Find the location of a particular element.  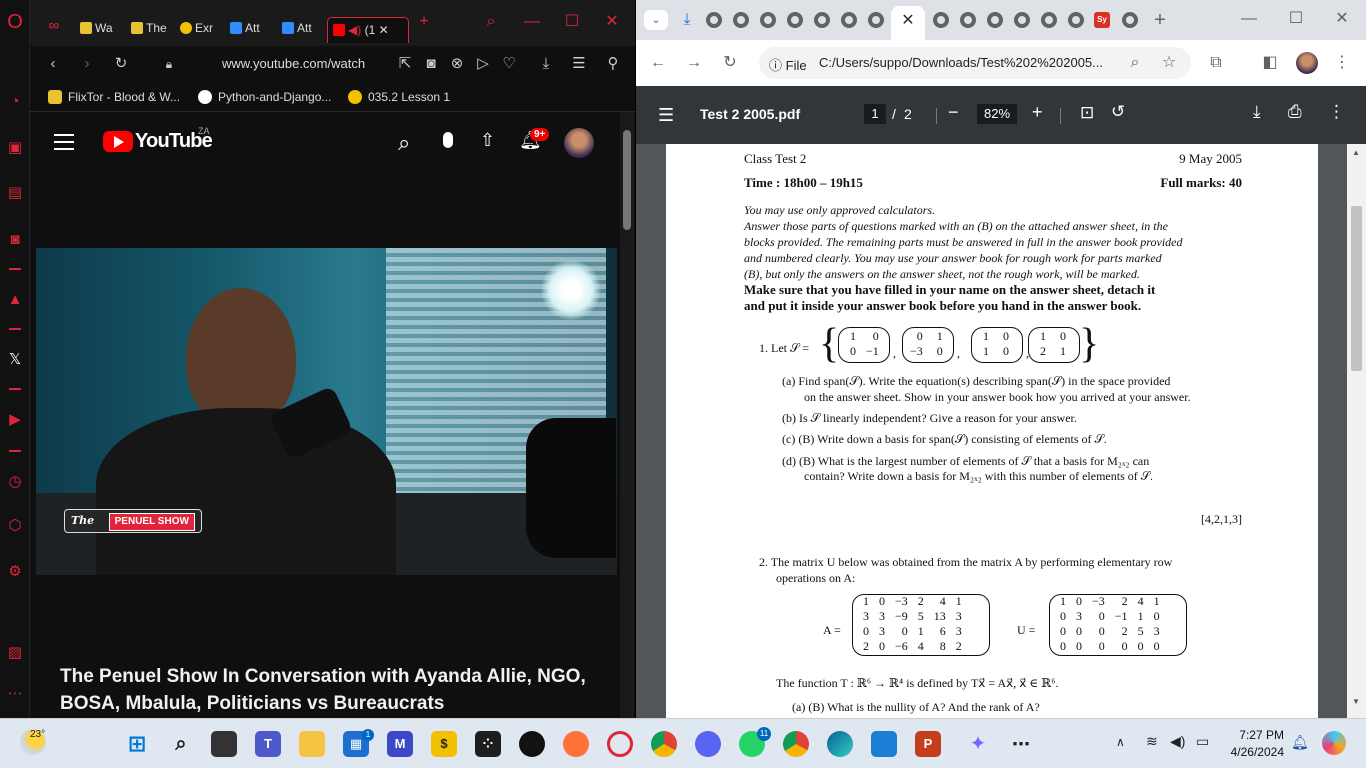

pdf-scrollbar: ▲ ▼ is located at coordinates (1356, 431).